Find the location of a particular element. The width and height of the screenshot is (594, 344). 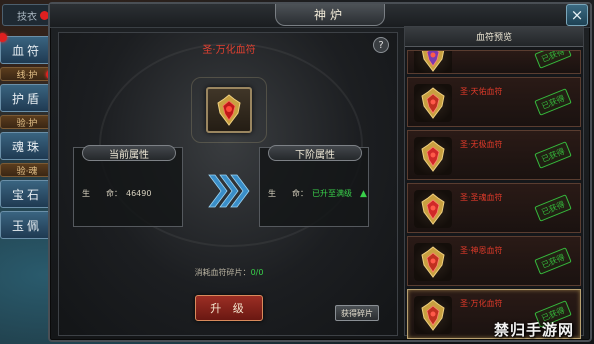

charm-list-item: 圣·神恩血符 已获得 is located at coordinates (494, 261).